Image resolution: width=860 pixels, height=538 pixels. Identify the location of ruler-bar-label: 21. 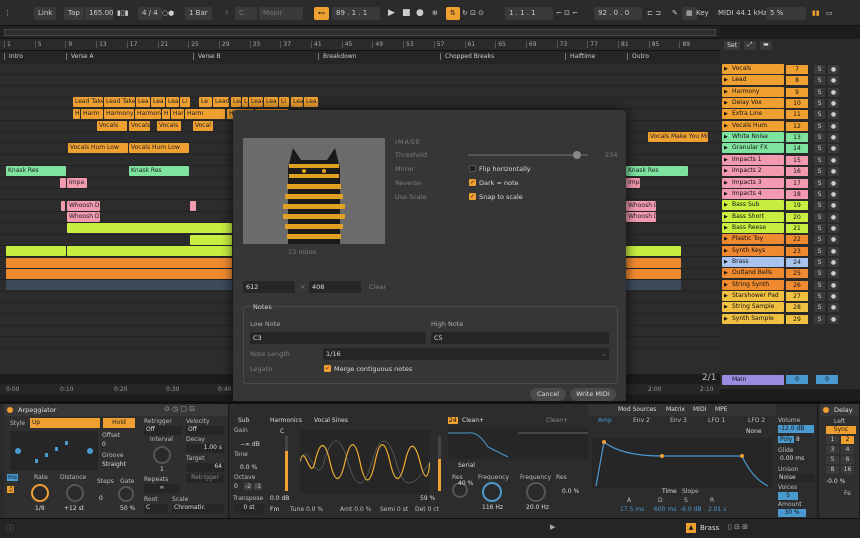
(162, 44).